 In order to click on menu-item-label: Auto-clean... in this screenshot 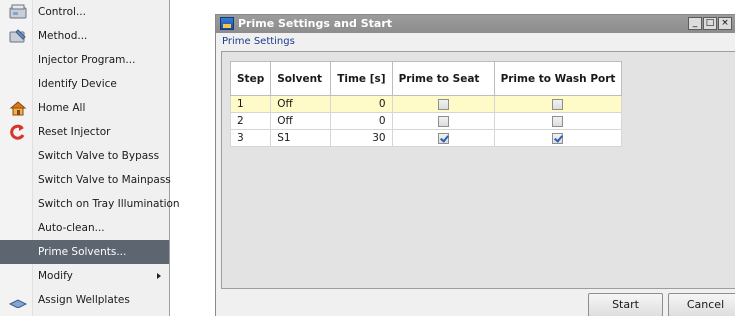, I will do `click(71, 228)`.